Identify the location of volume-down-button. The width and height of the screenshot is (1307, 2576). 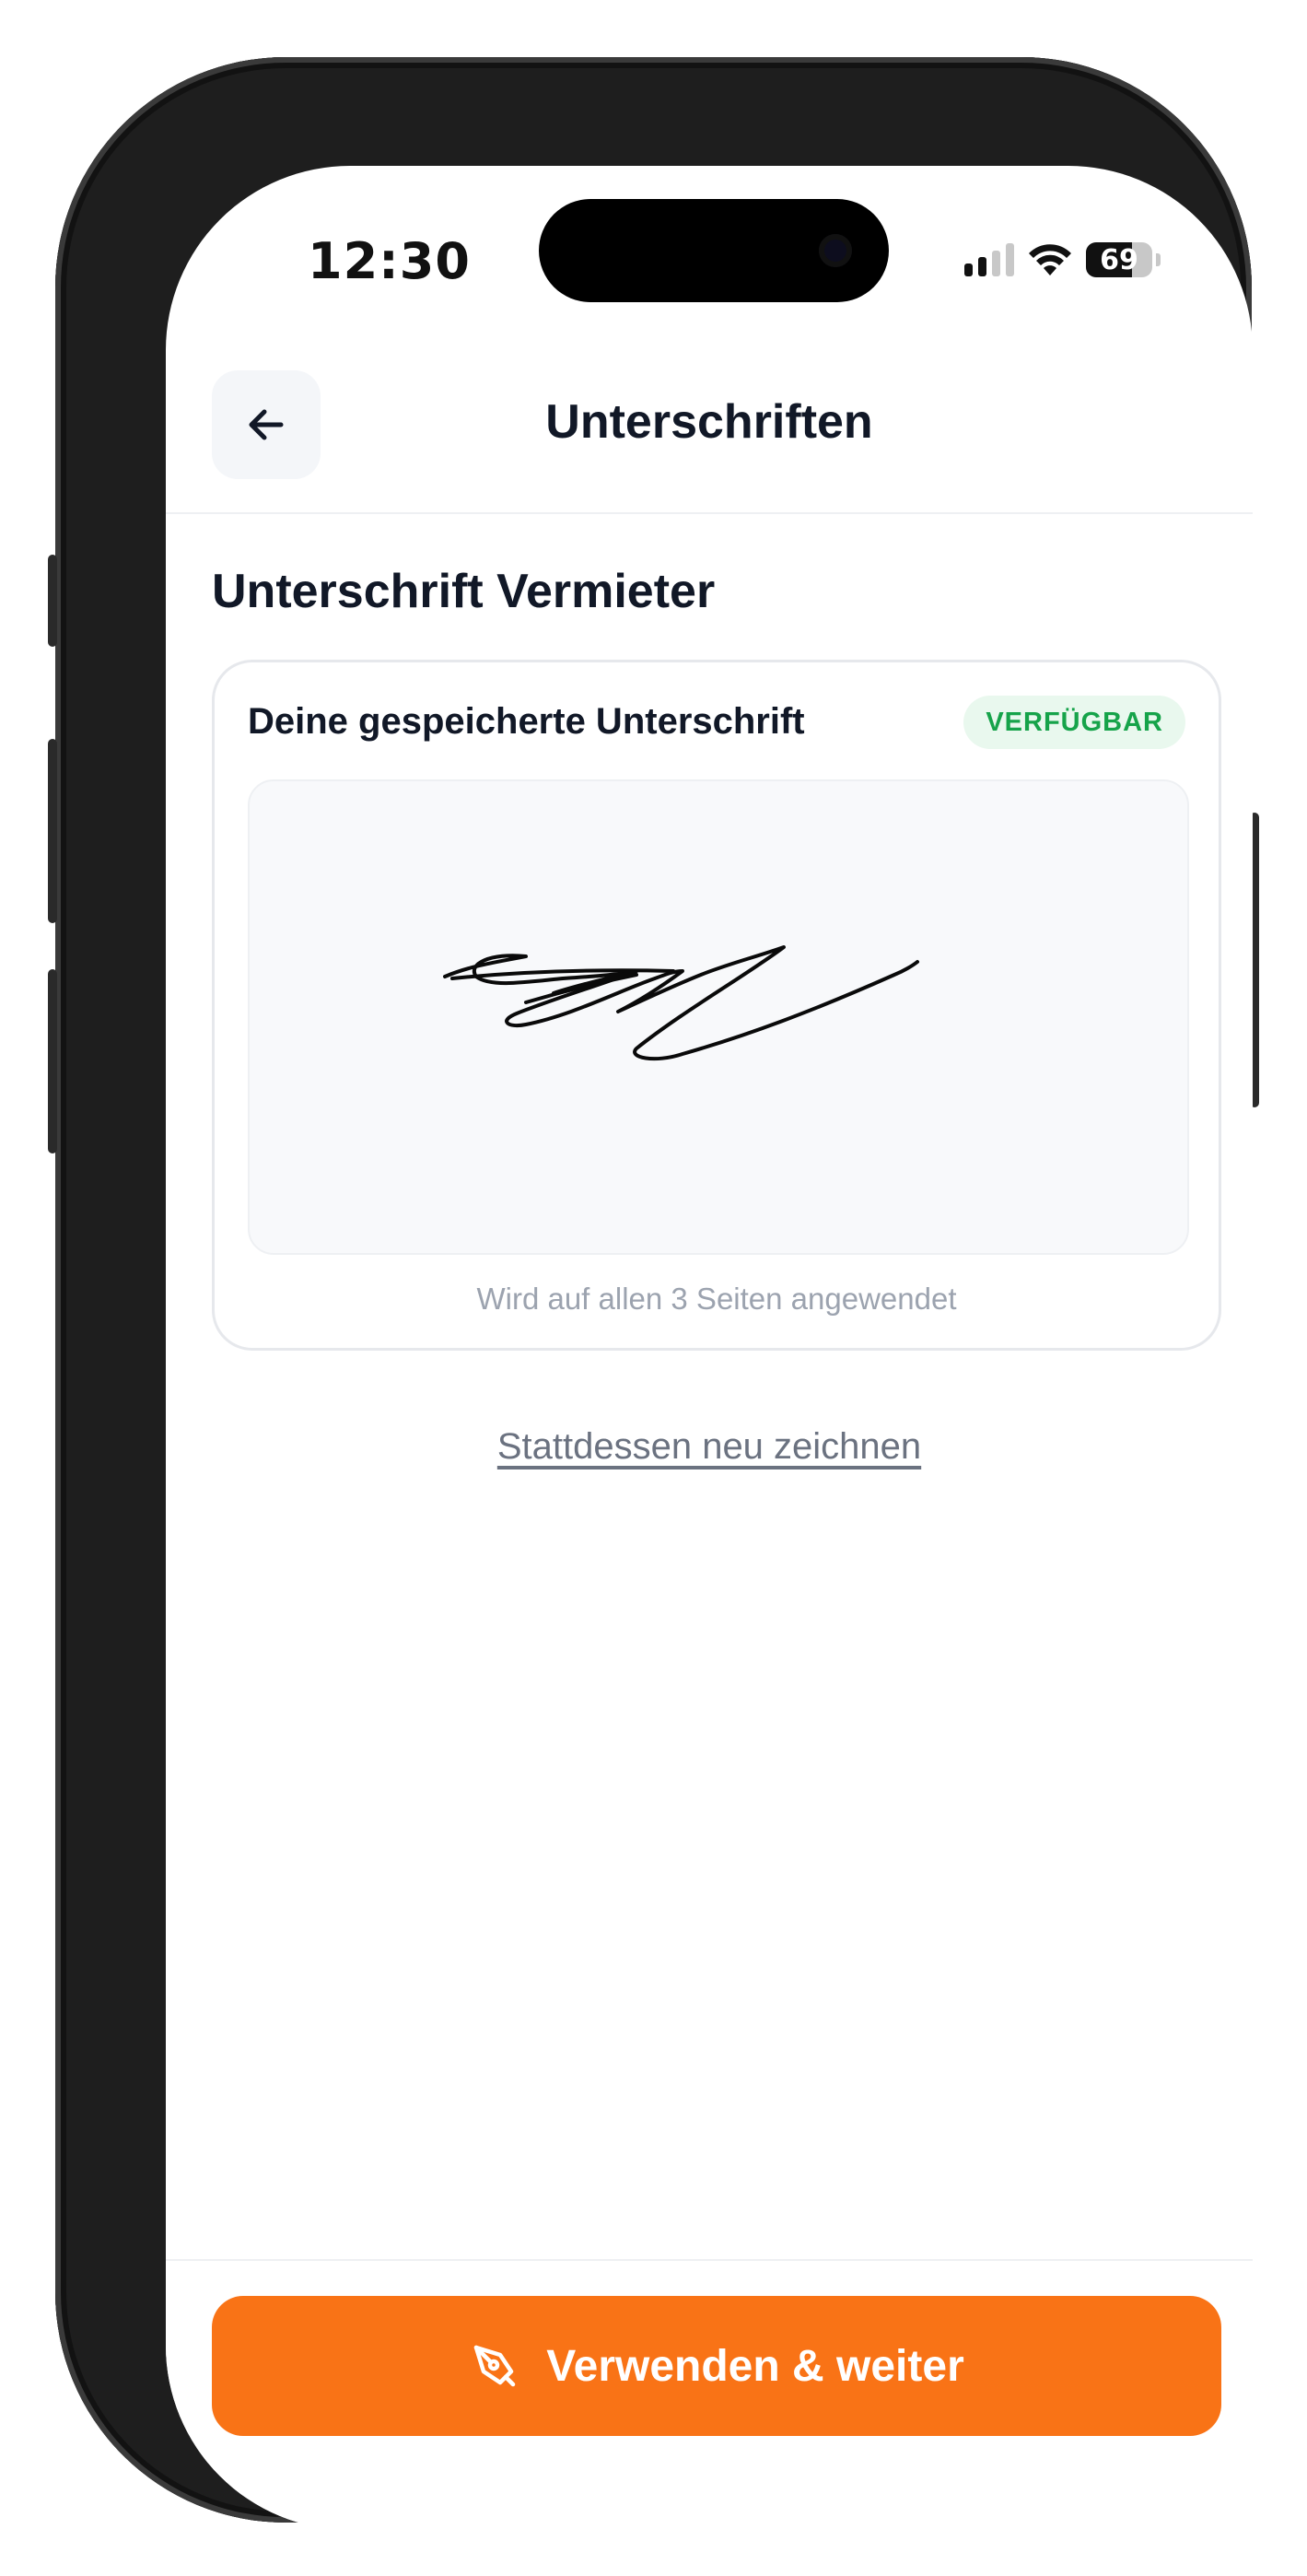
(53, 1061).